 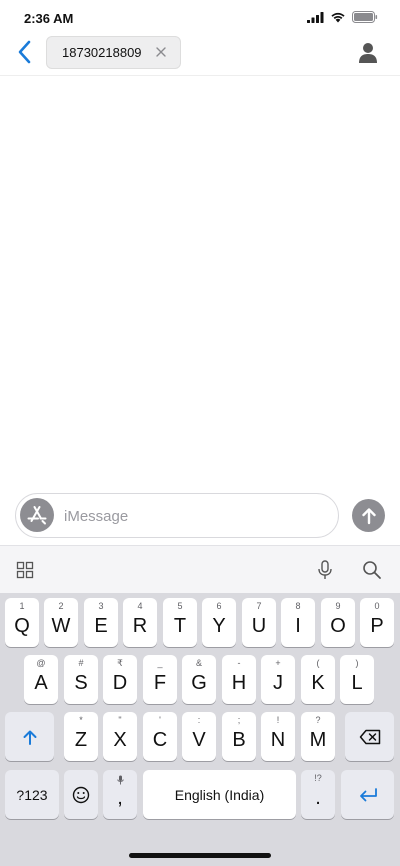 I want to click on status-time: 2:36 AM, so click(x=49, y=18).